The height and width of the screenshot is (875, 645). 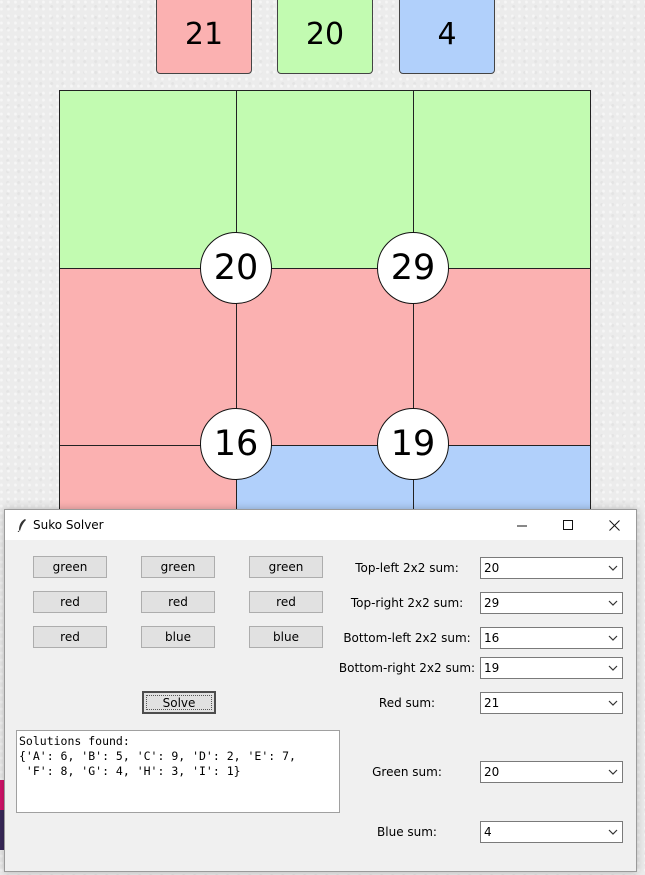 I want to click on top-right-sum-circle: 29, so click(x=413, y=268).